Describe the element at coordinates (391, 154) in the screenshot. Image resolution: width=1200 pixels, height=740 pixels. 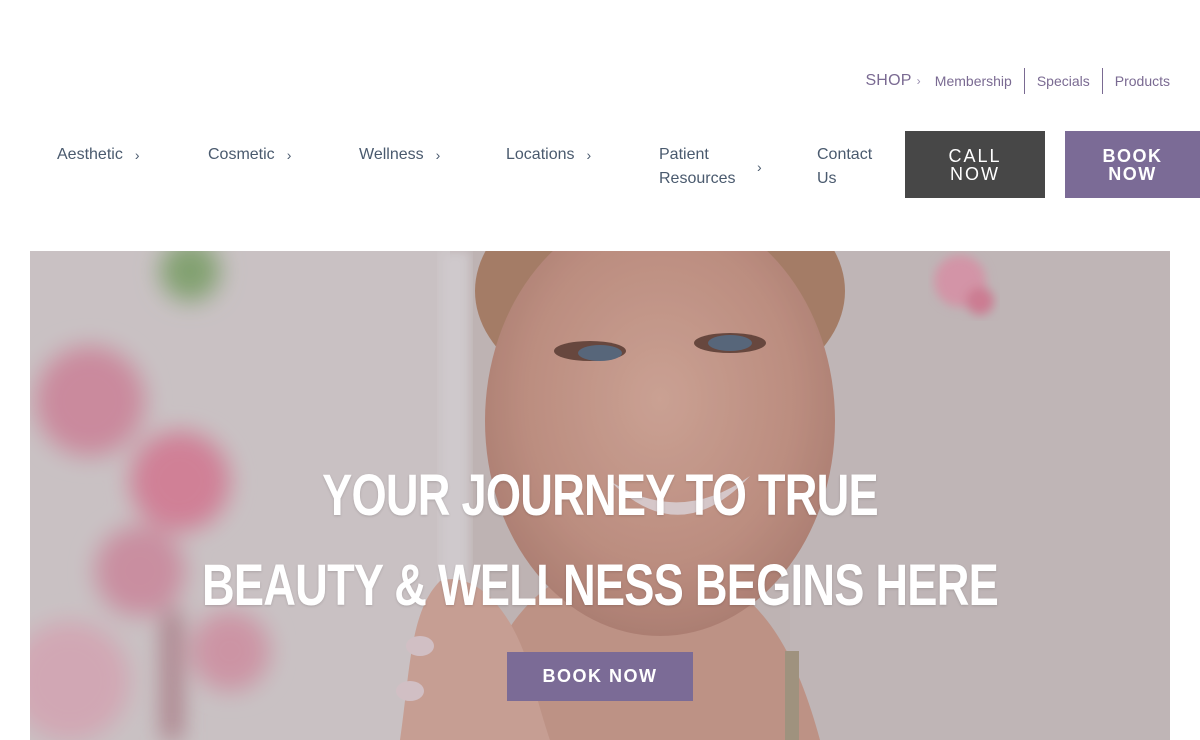
I see `nav-item-label: Wellness` at that location.